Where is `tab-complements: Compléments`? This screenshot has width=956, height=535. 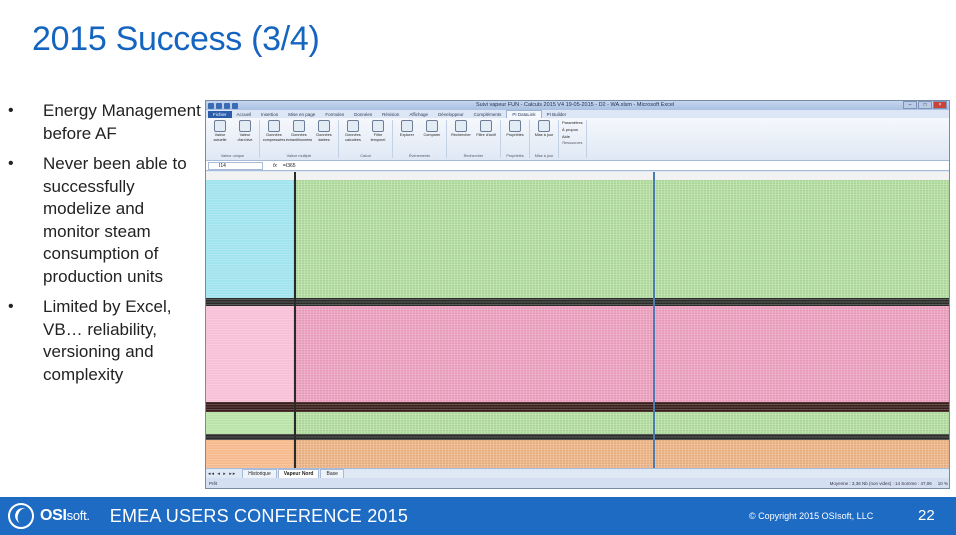 tab-complements: Compléments is located at coordinates (488, 114).